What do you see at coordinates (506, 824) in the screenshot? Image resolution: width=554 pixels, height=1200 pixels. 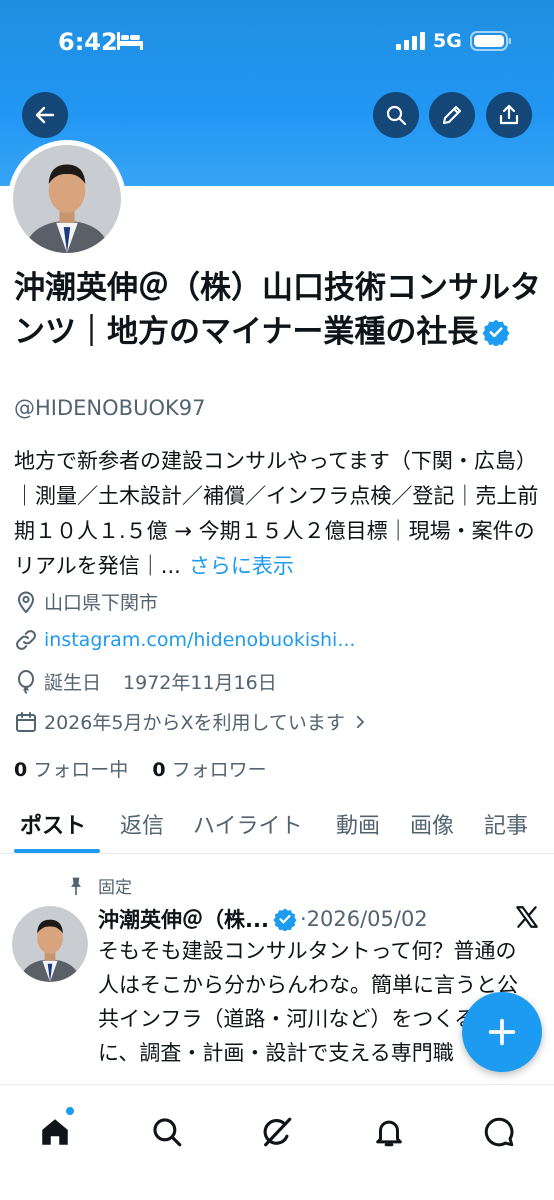 I see `tab-articles: 記事` at bounding box center [506, 824].